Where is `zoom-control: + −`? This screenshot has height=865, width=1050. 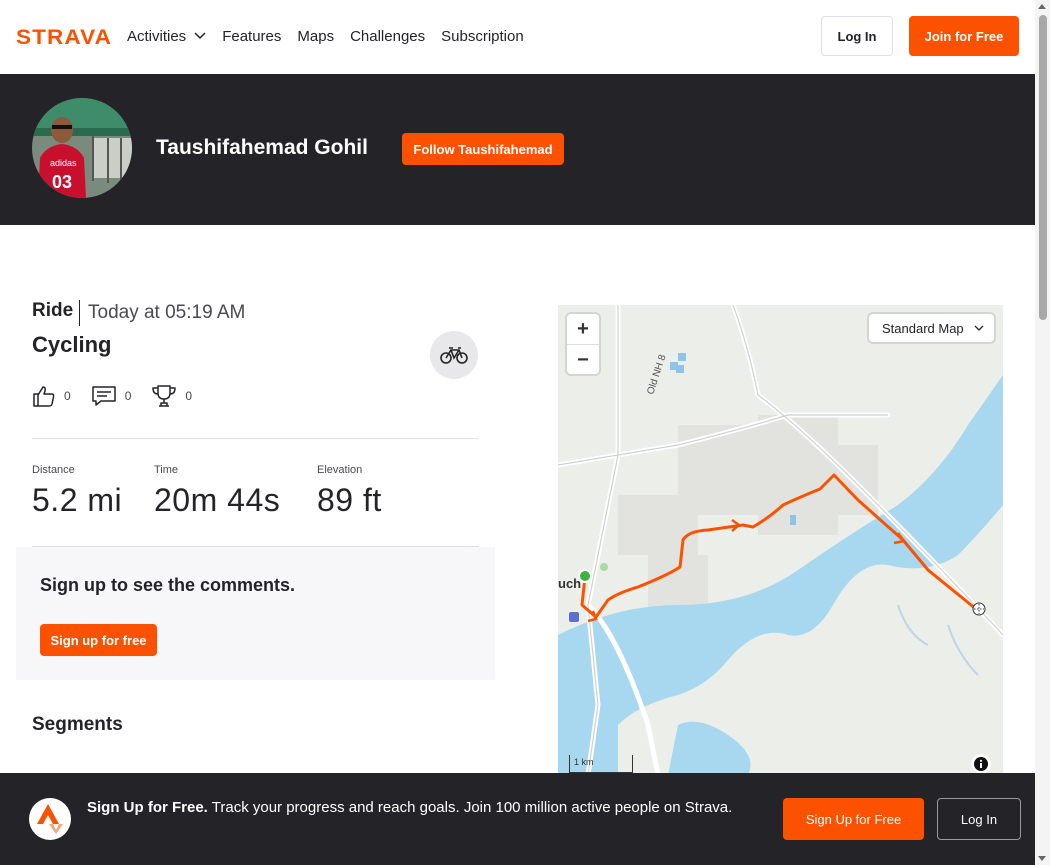 zoom-control: + − is located at coordinates (583, 344).